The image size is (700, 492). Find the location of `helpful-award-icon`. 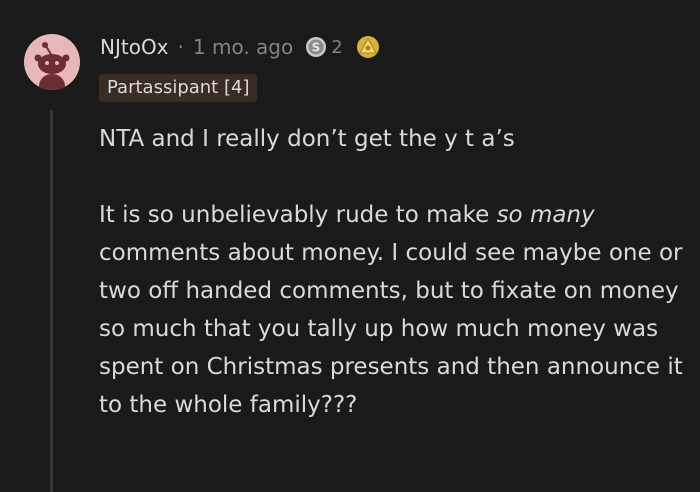

helpful-award-icon is located at coordinates (367, 47).